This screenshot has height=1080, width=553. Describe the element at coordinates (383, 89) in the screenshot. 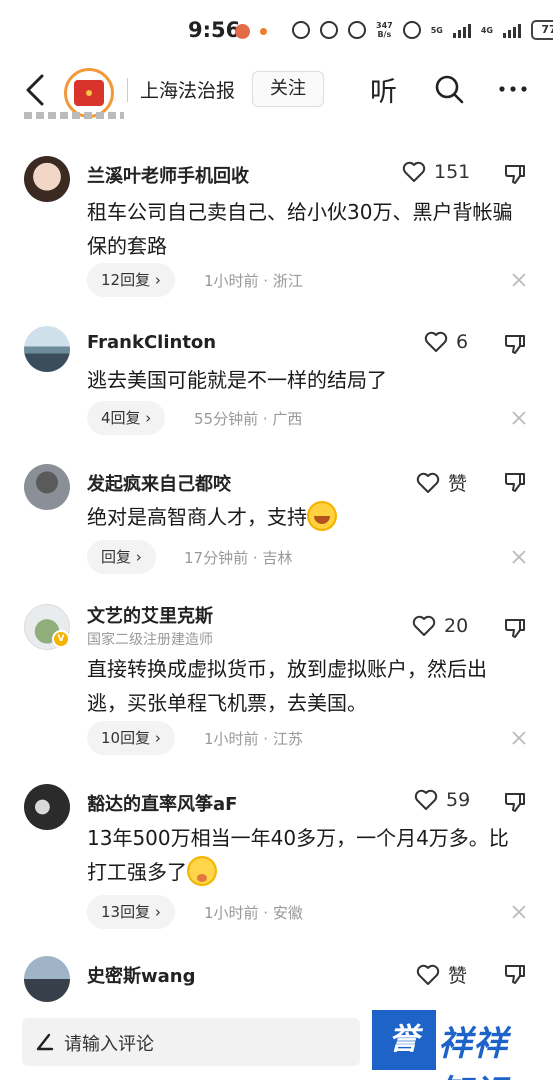

I see `listen-button: 听` at that location.